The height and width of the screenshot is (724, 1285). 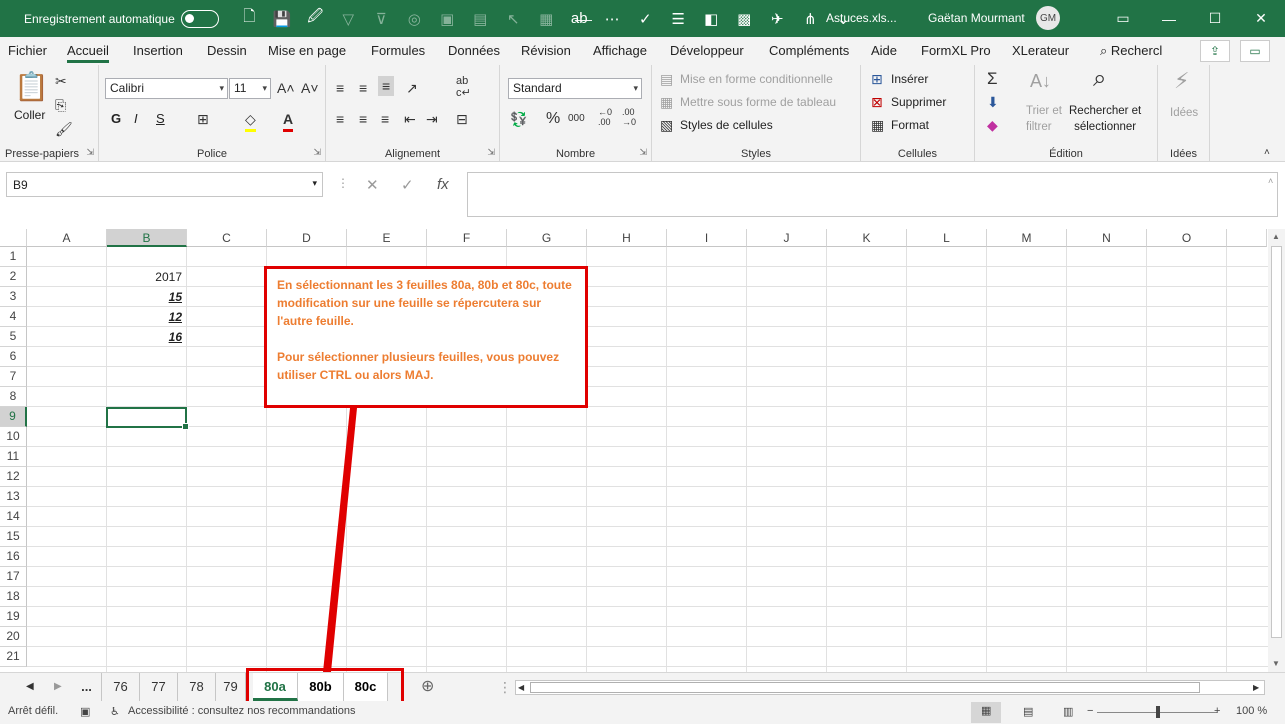 What do you see at coordinates (1048, 18) in the screenshot?
I see `avatar: GM` at bounding box center [1048, 18].